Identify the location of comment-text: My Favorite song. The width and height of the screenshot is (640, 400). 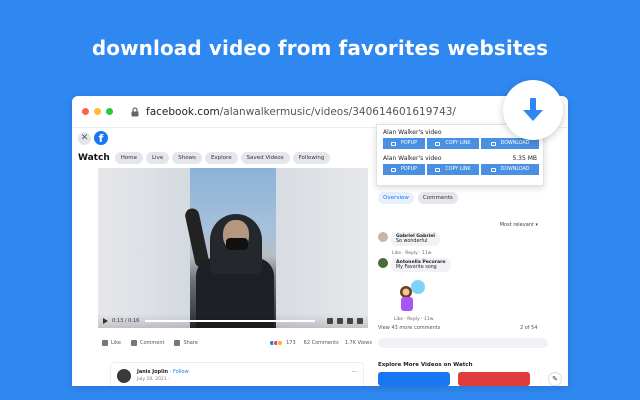
(416, 267).